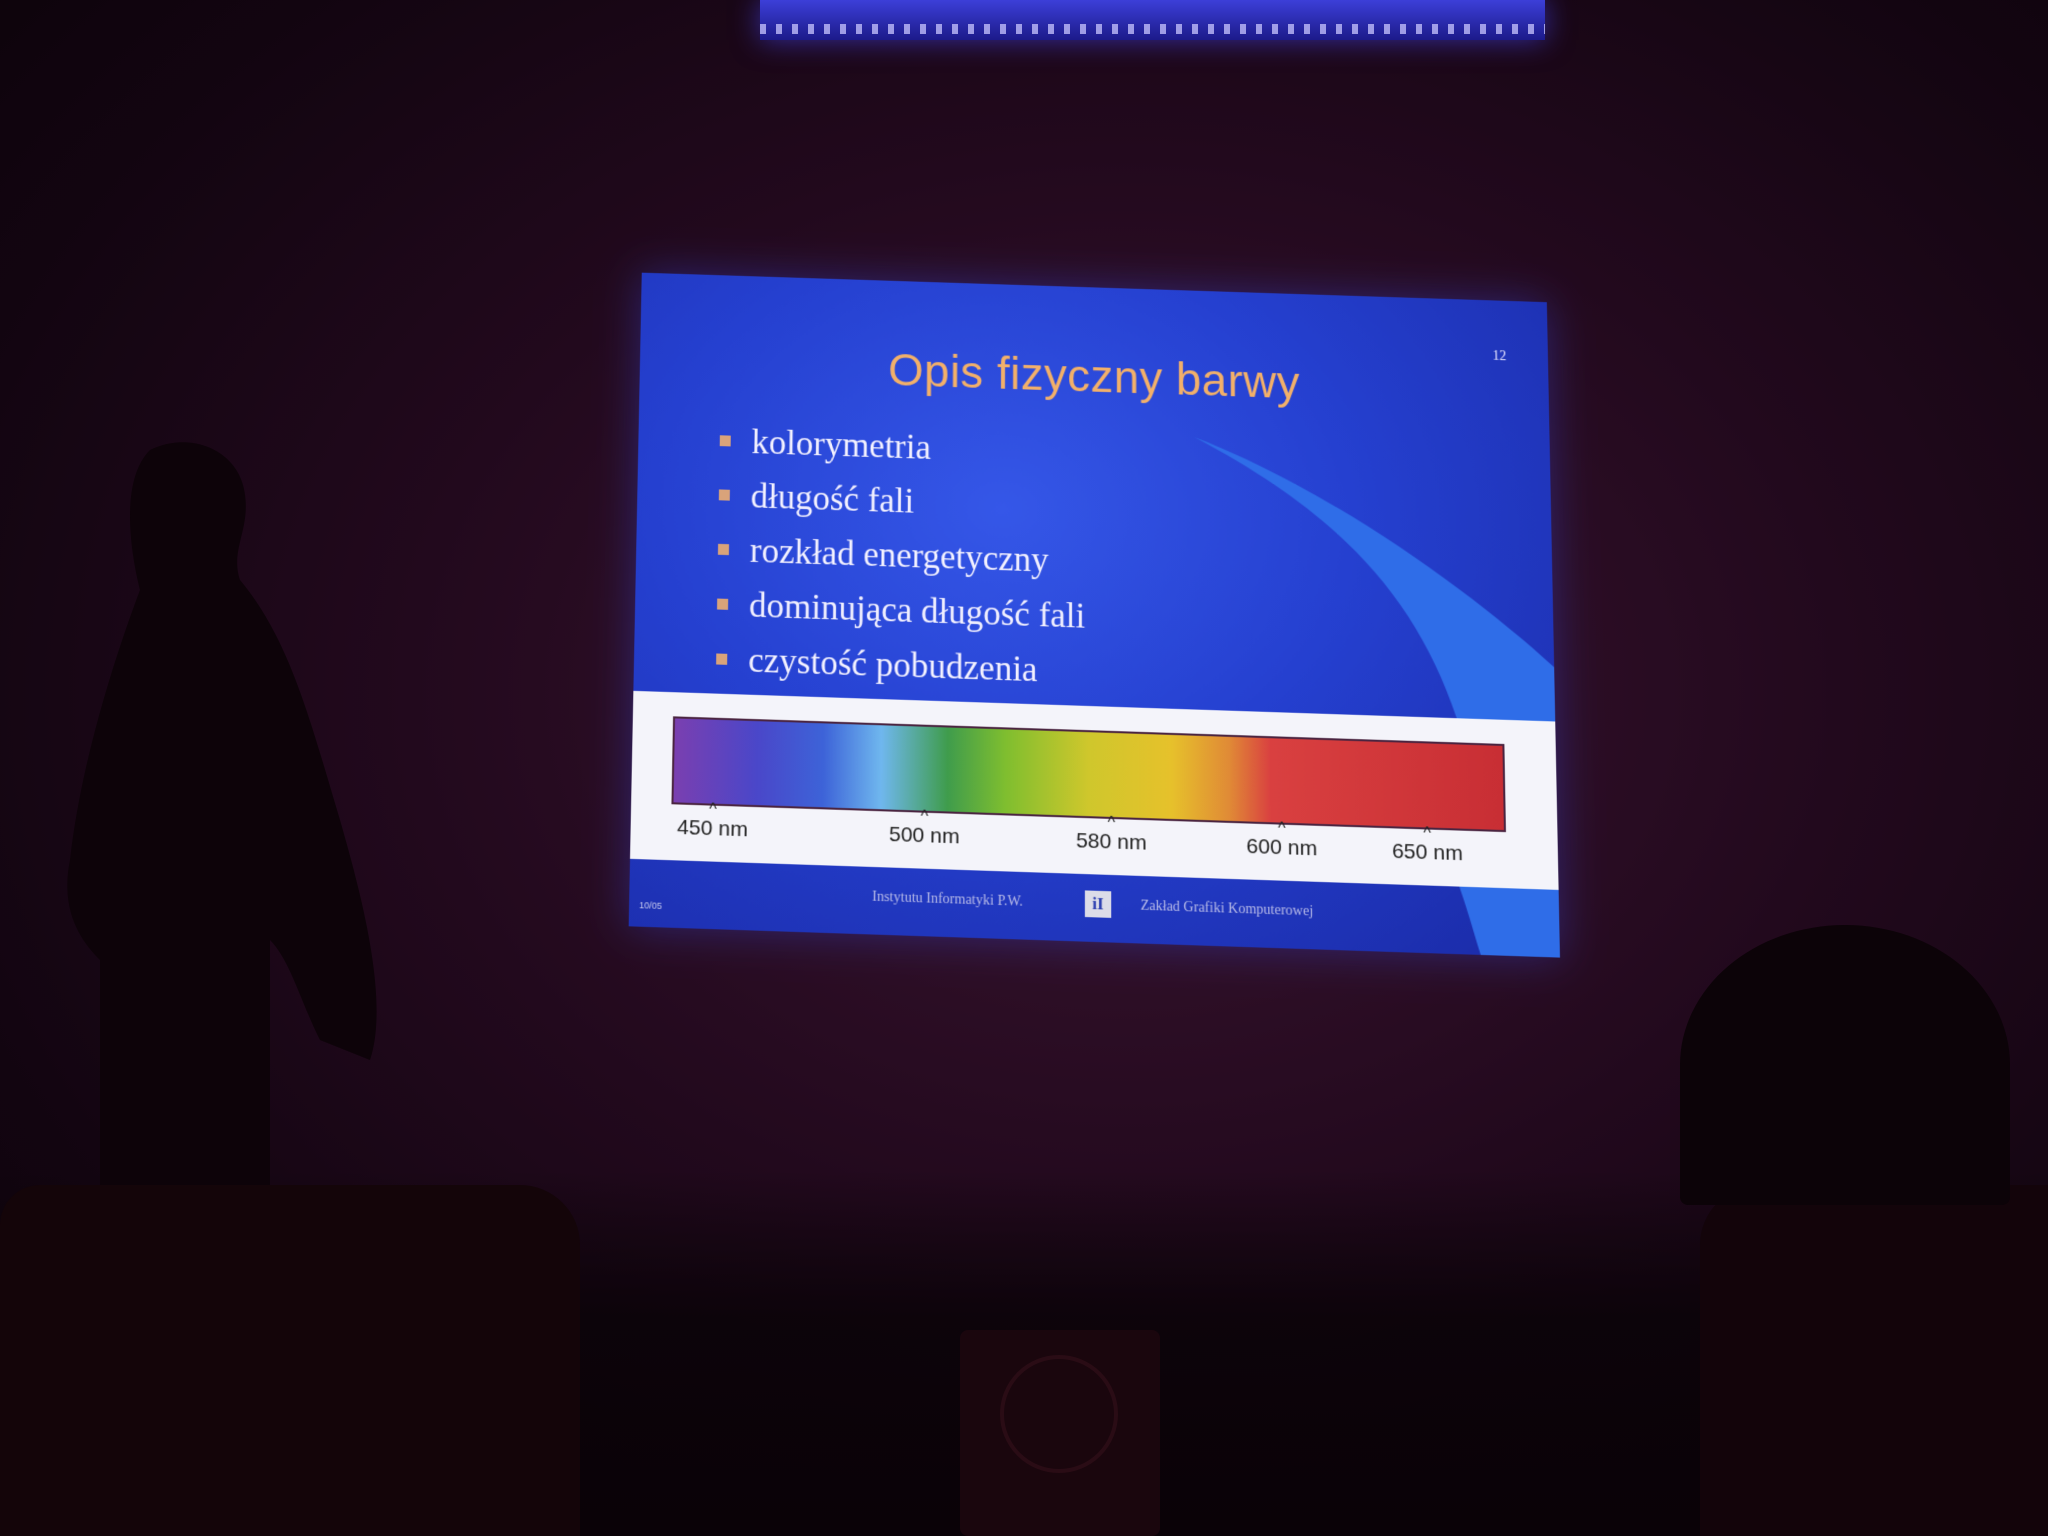  What do you see at coordinates (832, 499) in the screenshot?
I see `bullet-text: długość fali` at bounding box center [832, 499].